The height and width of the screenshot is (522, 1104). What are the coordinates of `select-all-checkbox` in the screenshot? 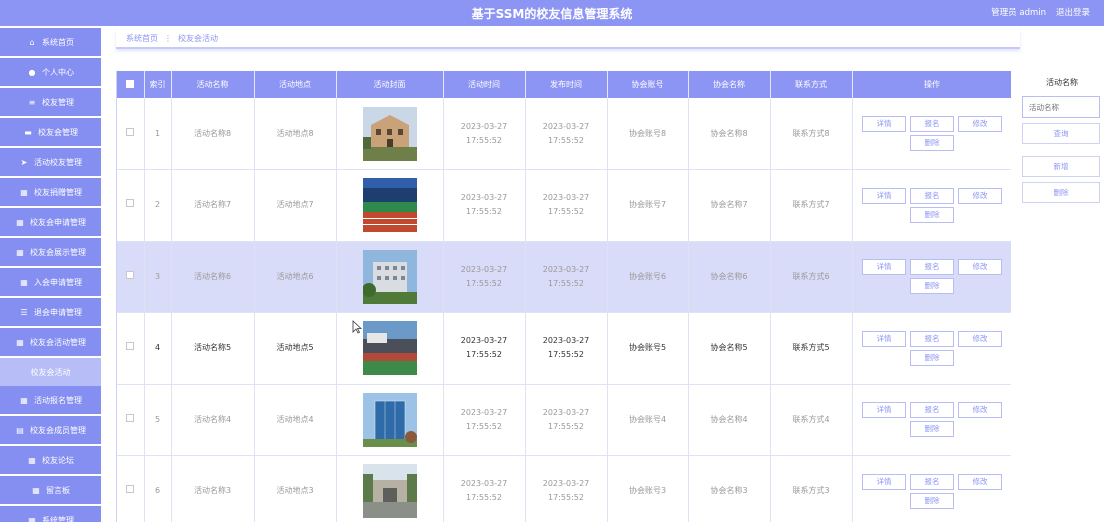 It's located at (130, 83).